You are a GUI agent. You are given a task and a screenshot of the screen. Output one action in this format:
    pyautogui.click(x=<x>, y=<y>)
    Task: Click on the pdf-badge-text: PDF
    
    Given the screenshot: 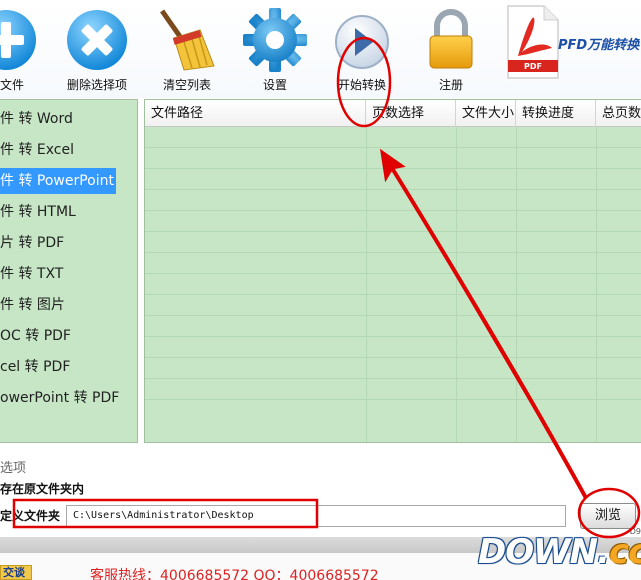 What is the action you would take?
    pyautogui.click(x=533, y=66)
    